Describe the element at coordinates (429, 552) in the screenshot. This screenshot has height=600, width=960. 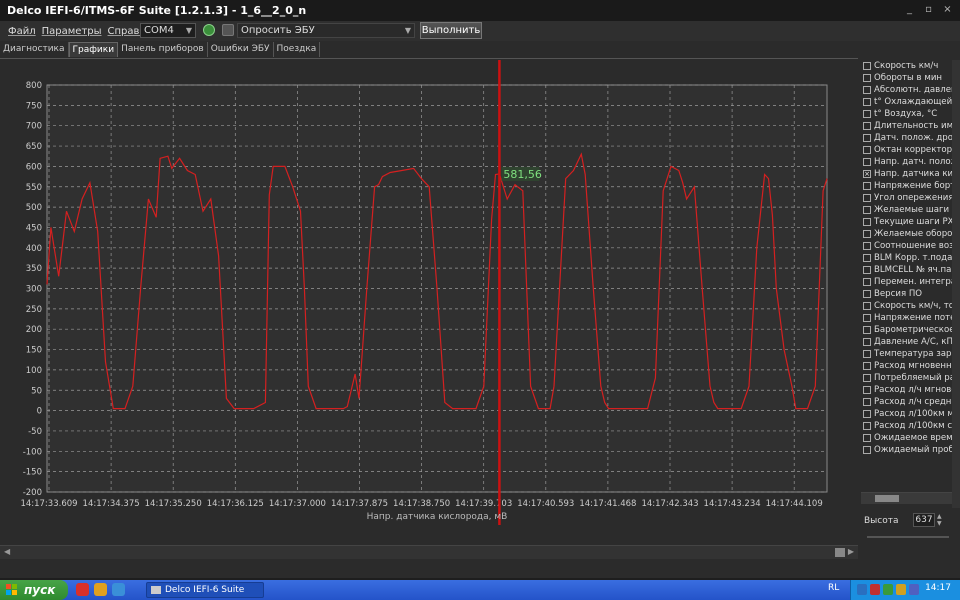
I see `chart-horizontal-scrollbar: ◀ ▶` at that location.